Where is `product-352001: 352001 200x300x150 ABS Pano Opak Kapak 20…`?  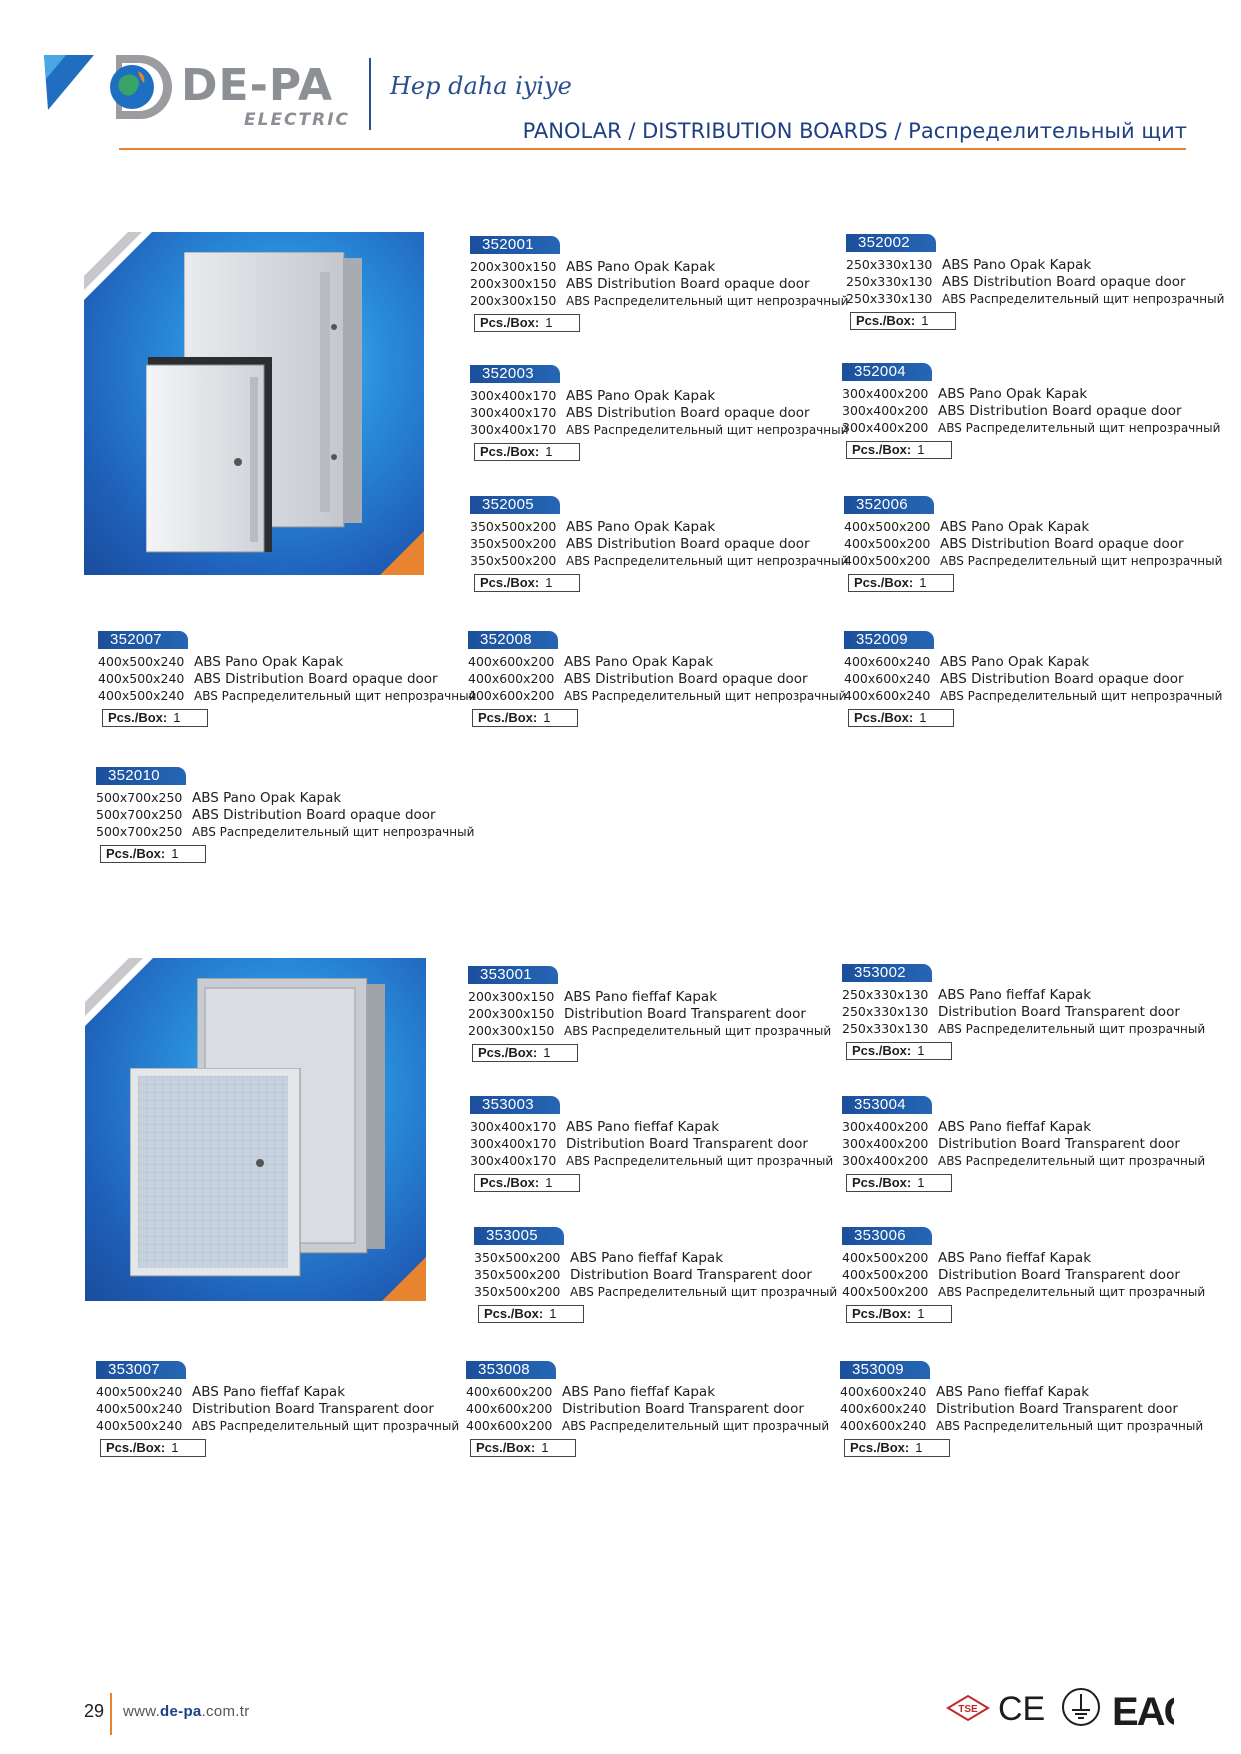
product-352001: 352001 200x300x150 ABS Pano Opak Kapak 20… is located at coordinates (659, 284).